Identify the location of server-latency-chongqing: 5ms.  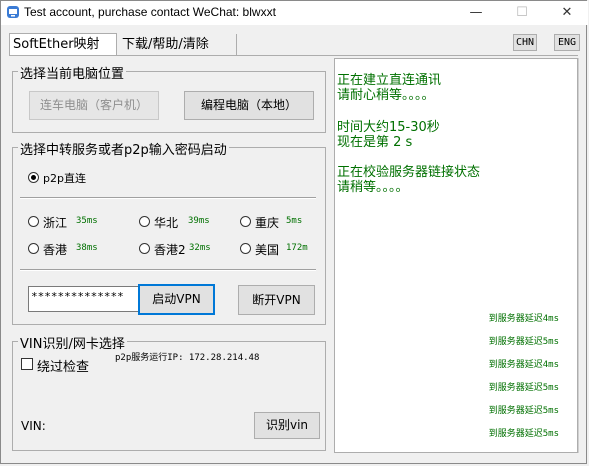
(294, 221).